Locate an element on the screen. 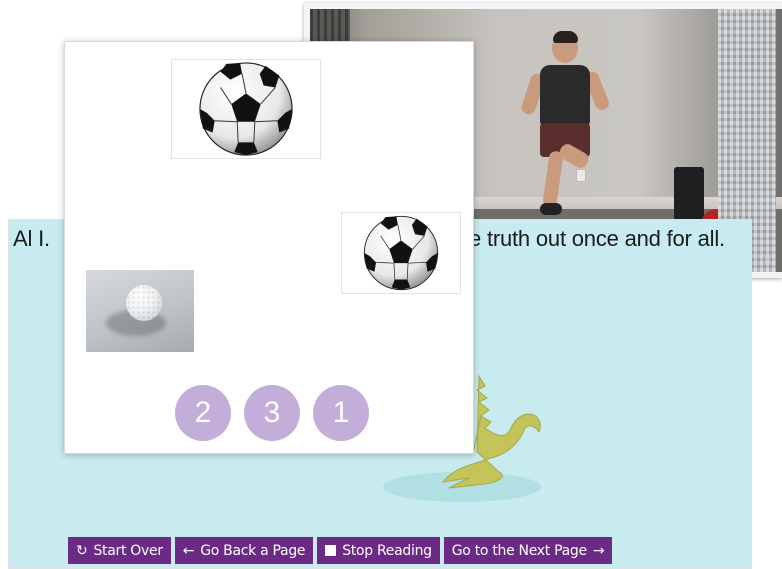  golf-ball-icon is located at coordinates (144, 303).